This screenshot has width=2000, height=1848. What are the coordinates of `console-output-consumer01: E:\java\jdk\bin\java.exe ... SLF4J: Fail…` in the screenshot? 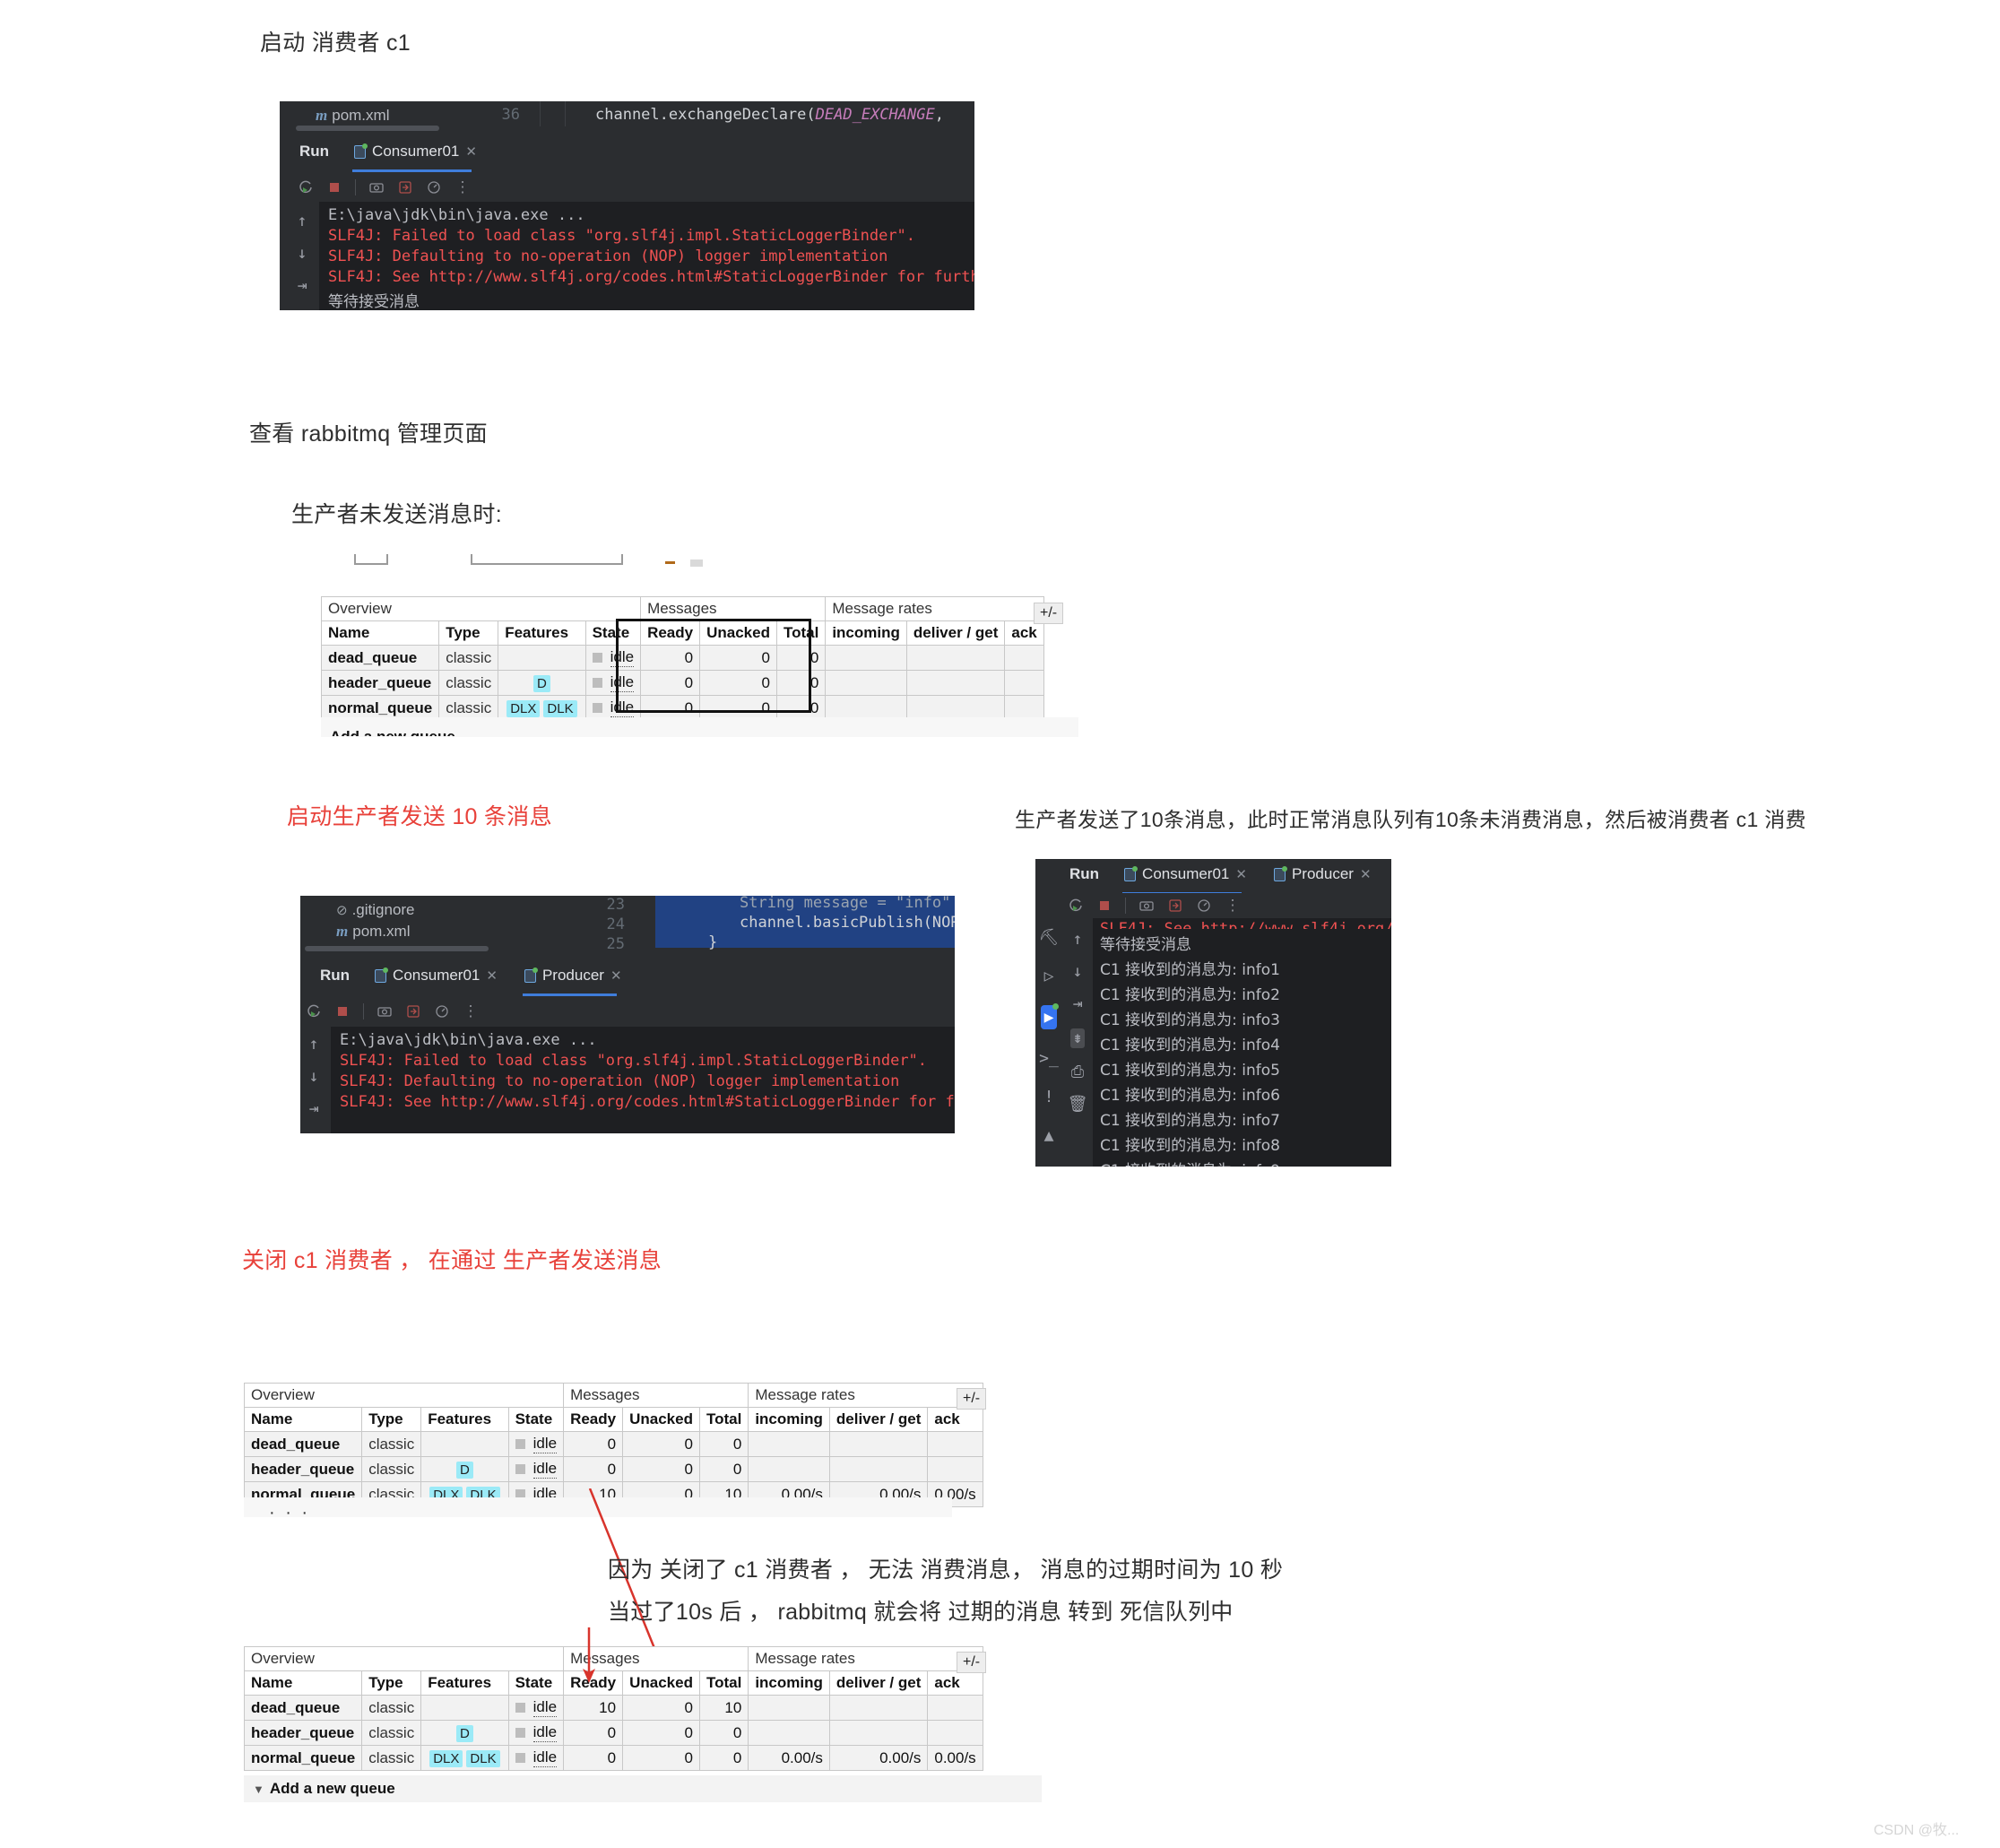 It's located at (646, 256).